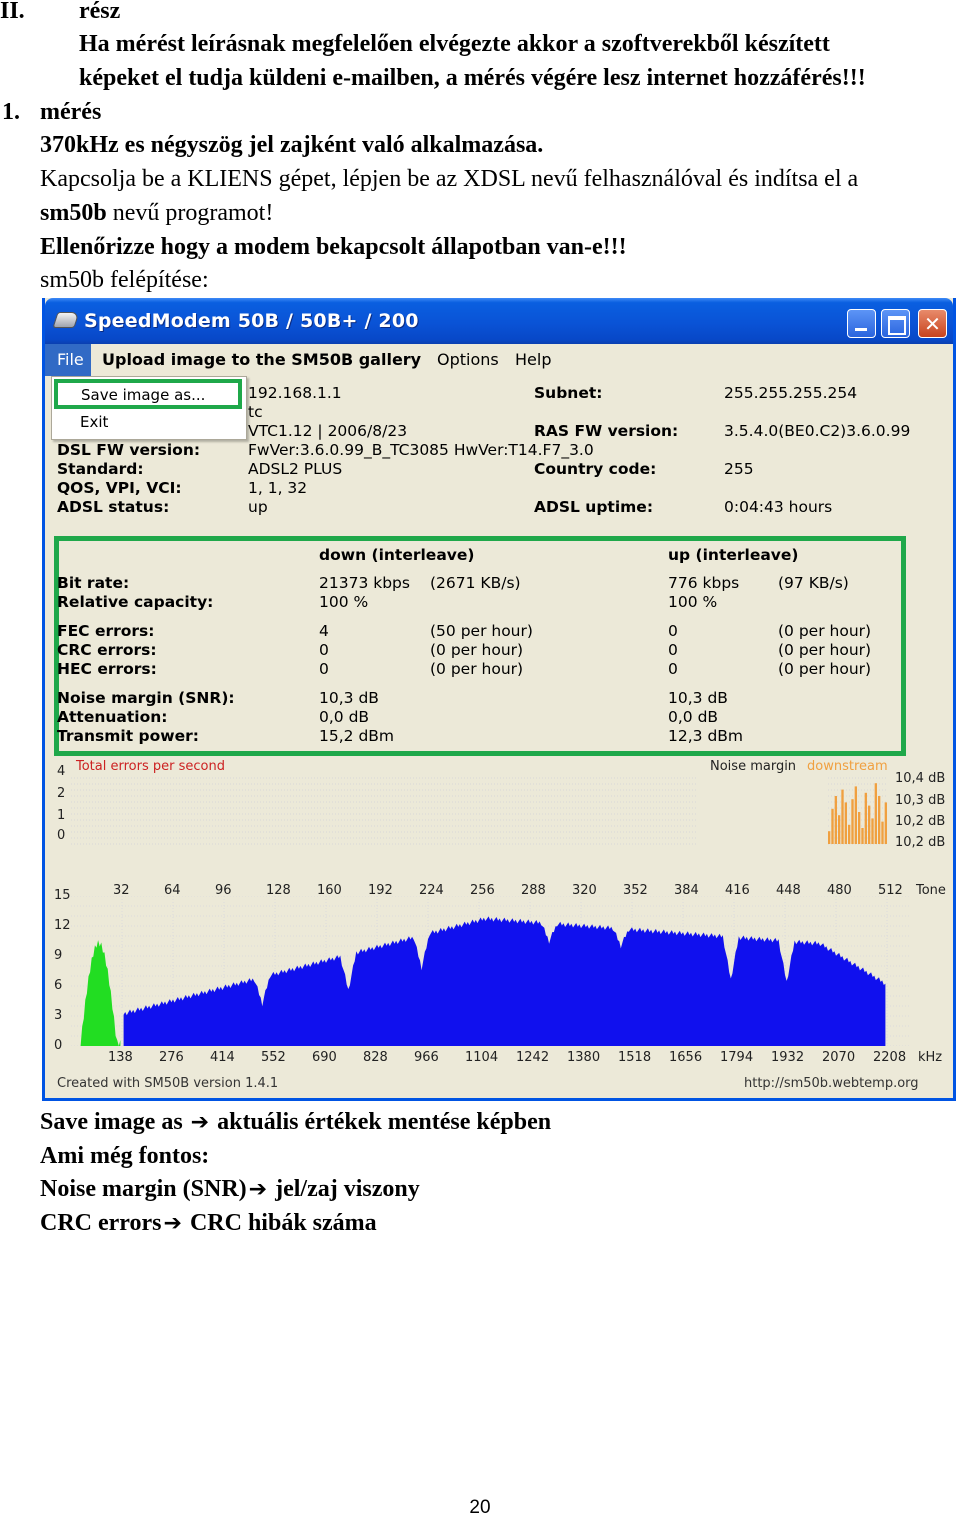  Describe the element at coordinates (831, 1083) in the screenshot. I see `website-footer: http://sm50b.webtemp.org` at that location.